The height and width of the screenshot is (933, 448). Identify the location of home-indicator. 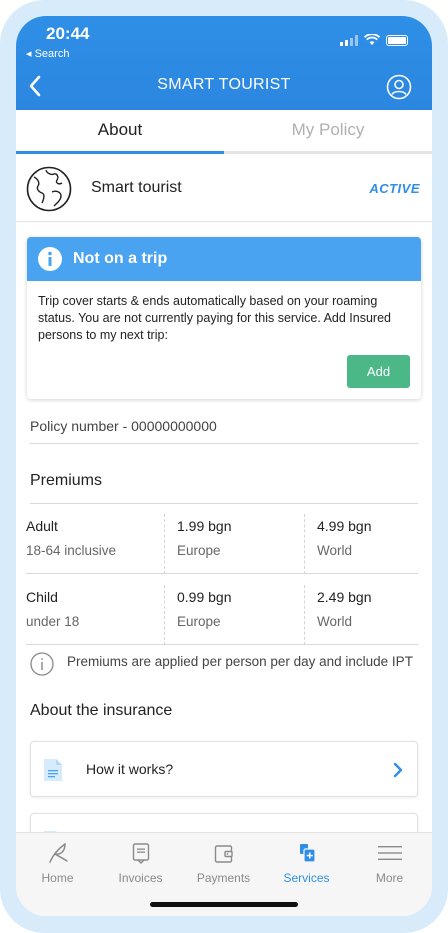
(224, 904).